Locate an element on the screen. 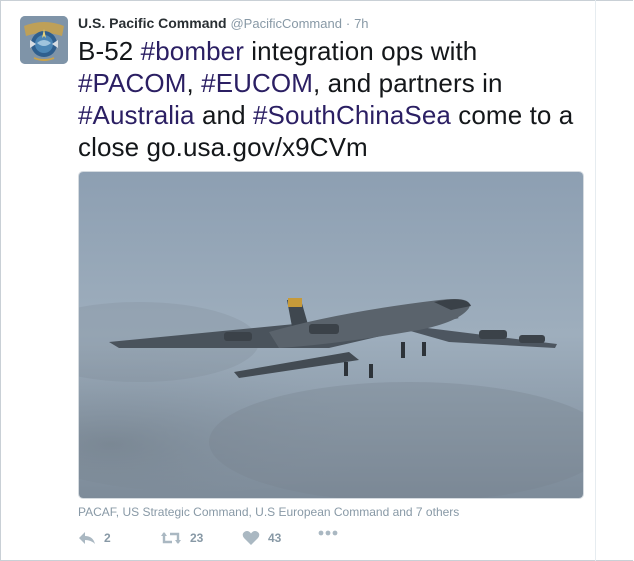 The height and width of the screenshot is (561, 634). hashtag-bomber: #bomber is located at coordinates (192, 51).